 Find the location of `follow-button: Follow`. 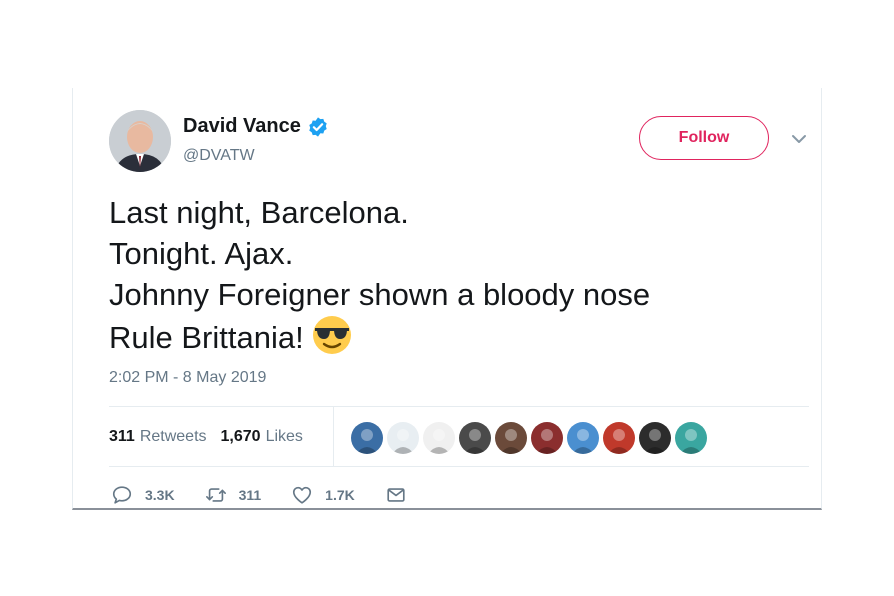

follow-button: Follow is located at coordinates (704, 138).